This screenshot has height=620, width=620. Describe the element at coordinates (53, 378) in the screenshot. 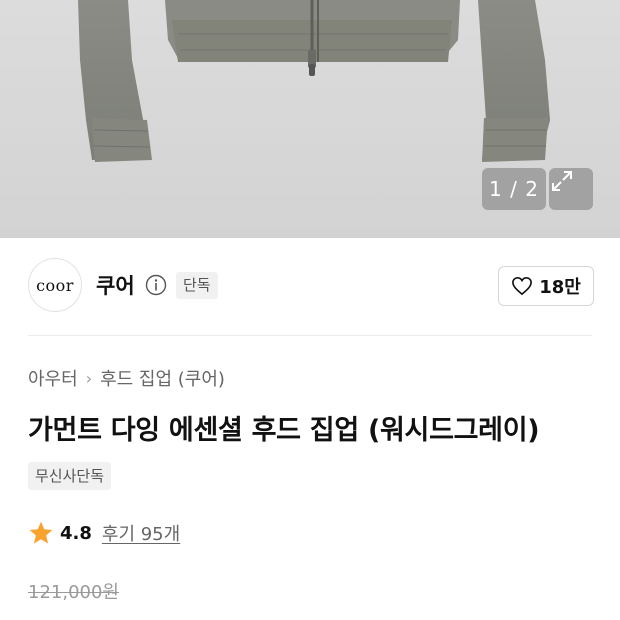

I see `breadcrumb-item-outer: 아우터` at that location.